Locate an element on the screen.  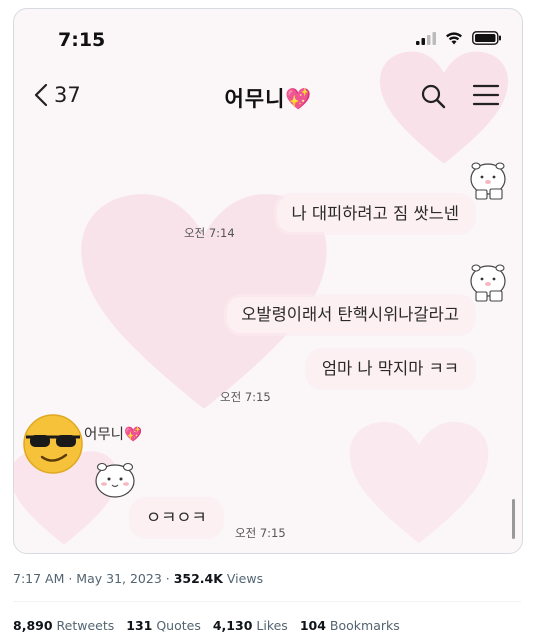
bookmarks-count: 104 is located at coordinates (312, 625).